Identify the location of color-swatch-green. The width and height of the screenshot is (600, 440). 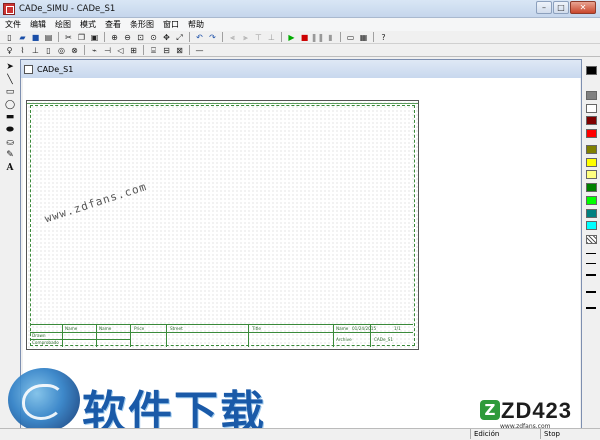
(591, 187).